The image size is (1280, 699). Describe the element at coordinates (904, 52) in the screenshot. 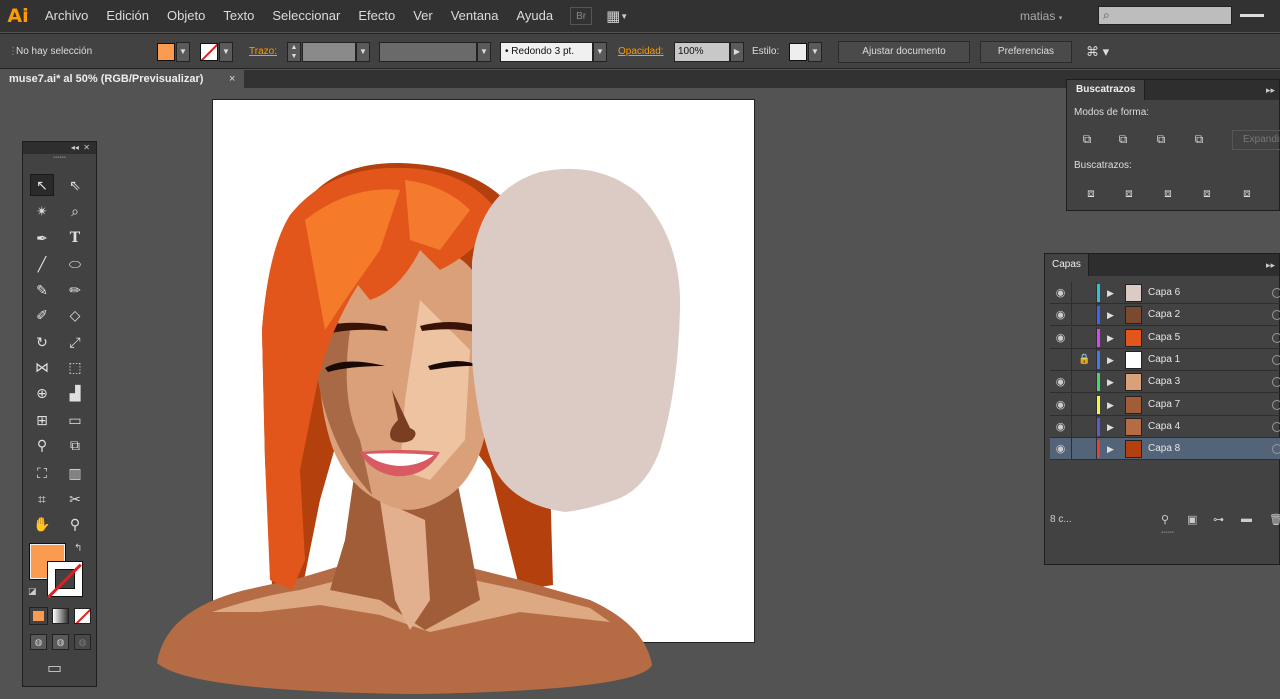

I see `fit-document-button: Ajustar documento` at that location.